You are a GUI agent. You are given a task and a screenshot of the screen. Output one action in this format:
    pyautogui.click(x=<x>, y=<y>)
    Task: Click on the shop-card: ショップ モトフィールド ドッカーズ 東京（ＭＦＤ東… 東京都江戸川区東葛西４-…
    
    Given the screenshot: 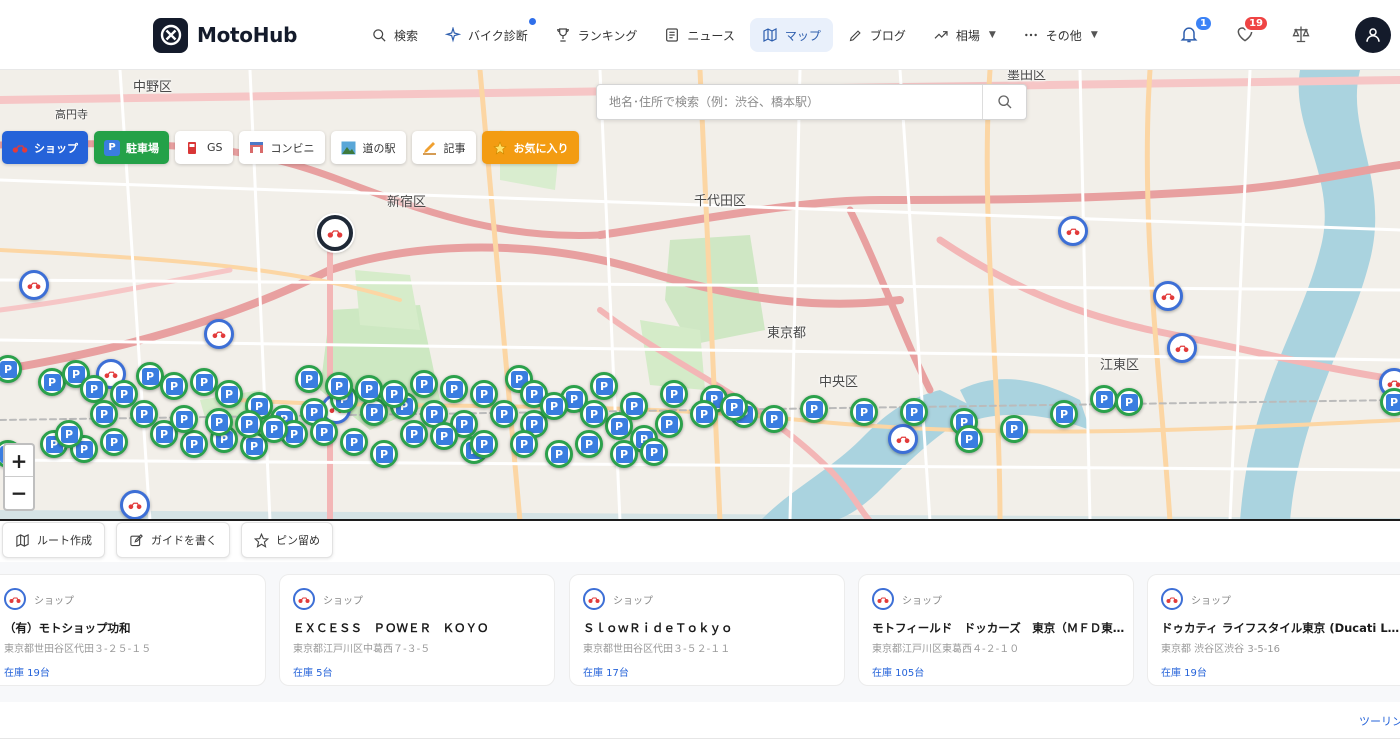 What is the action you would take?
    pyautogui.click(x=996, y=630)
    